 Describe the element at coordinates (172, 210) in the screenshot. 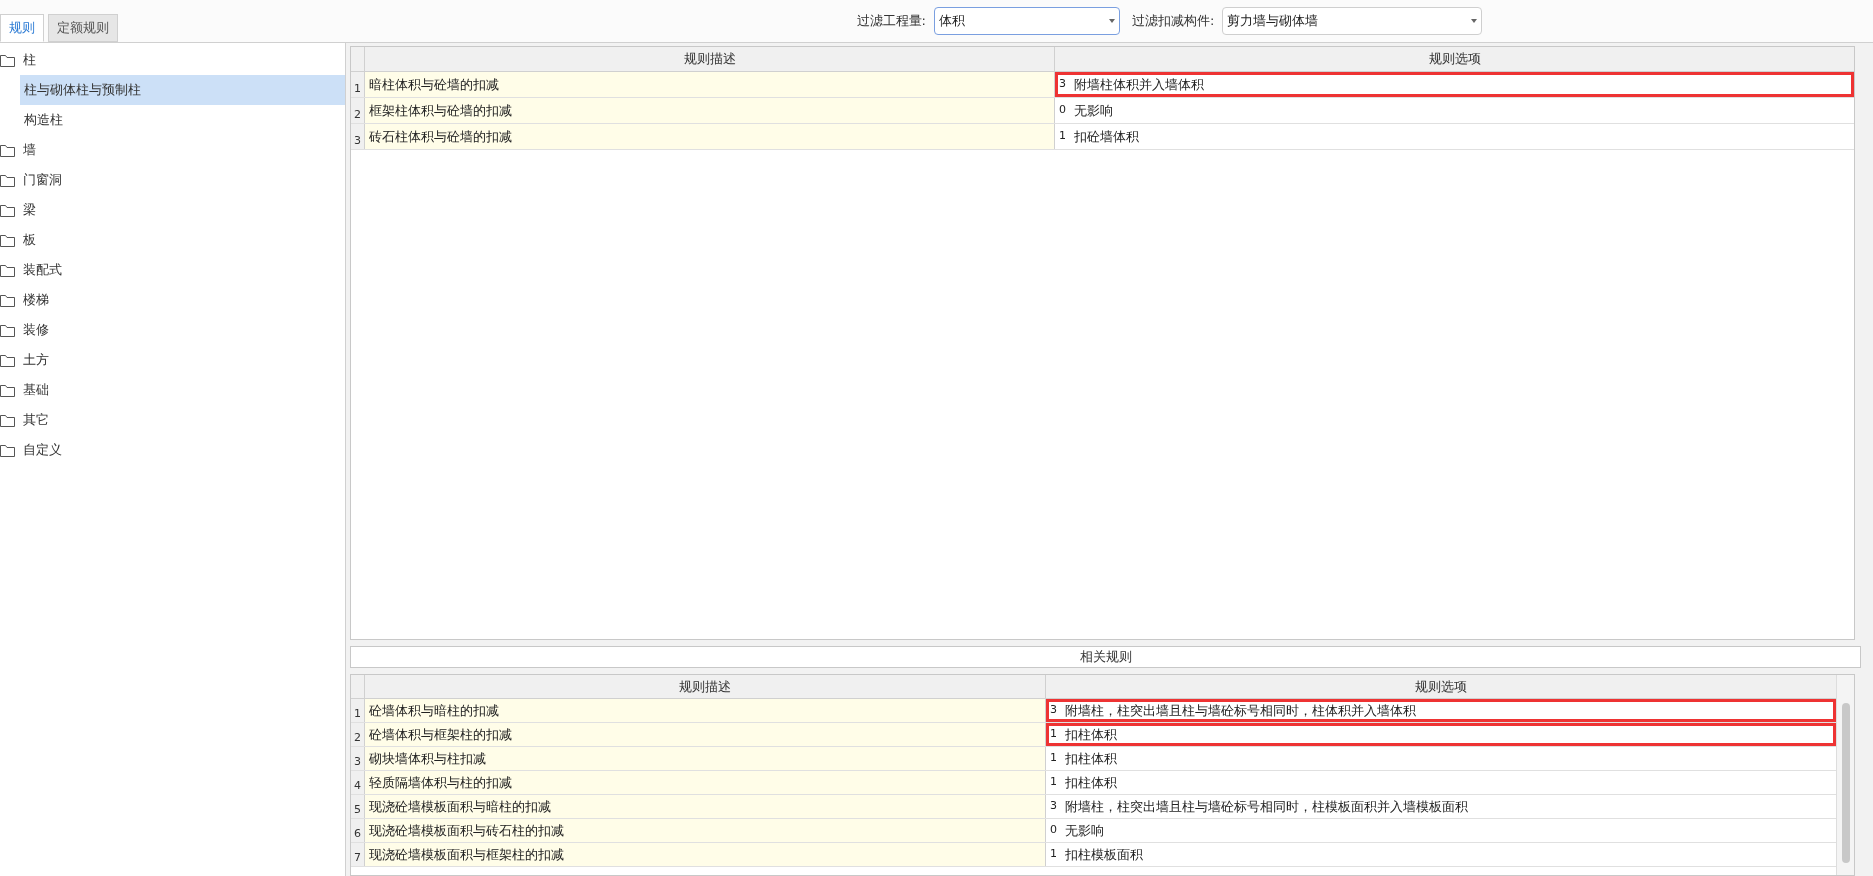

I see `tree-item: 梁` at that location.